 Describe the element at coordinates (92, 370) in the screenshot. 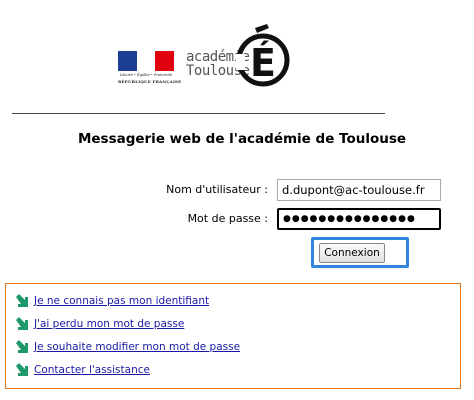

I see `link-contact-support: Contacter l'assistance` at that location.